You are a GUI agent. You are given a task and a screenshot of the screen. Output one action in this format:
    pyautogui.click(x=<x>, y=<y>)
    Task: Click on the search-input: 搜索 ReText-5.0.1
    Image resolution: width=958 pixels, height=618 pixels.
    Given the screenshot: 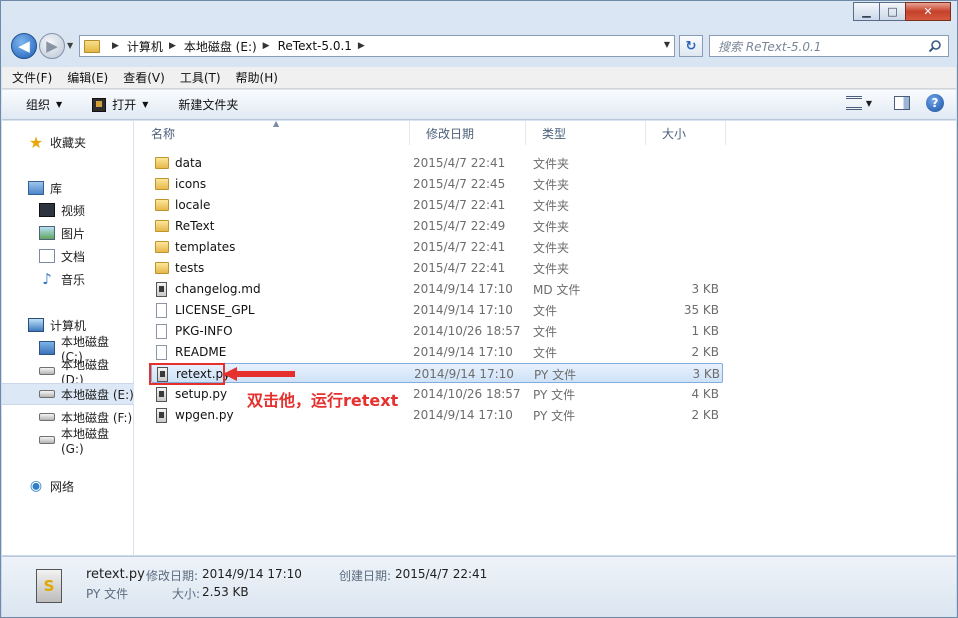 What is the action you would take?
    pyautogui.click(x=829, y=46)
    